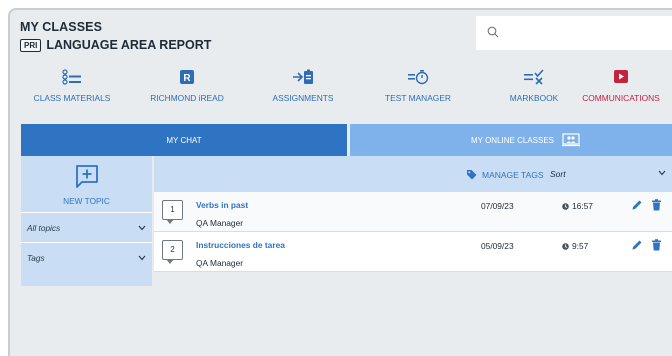 This screenshot has height=356, width=672. Describe the element at coordinates (574, 33) in the screenshot. I see `search-input` at that location.